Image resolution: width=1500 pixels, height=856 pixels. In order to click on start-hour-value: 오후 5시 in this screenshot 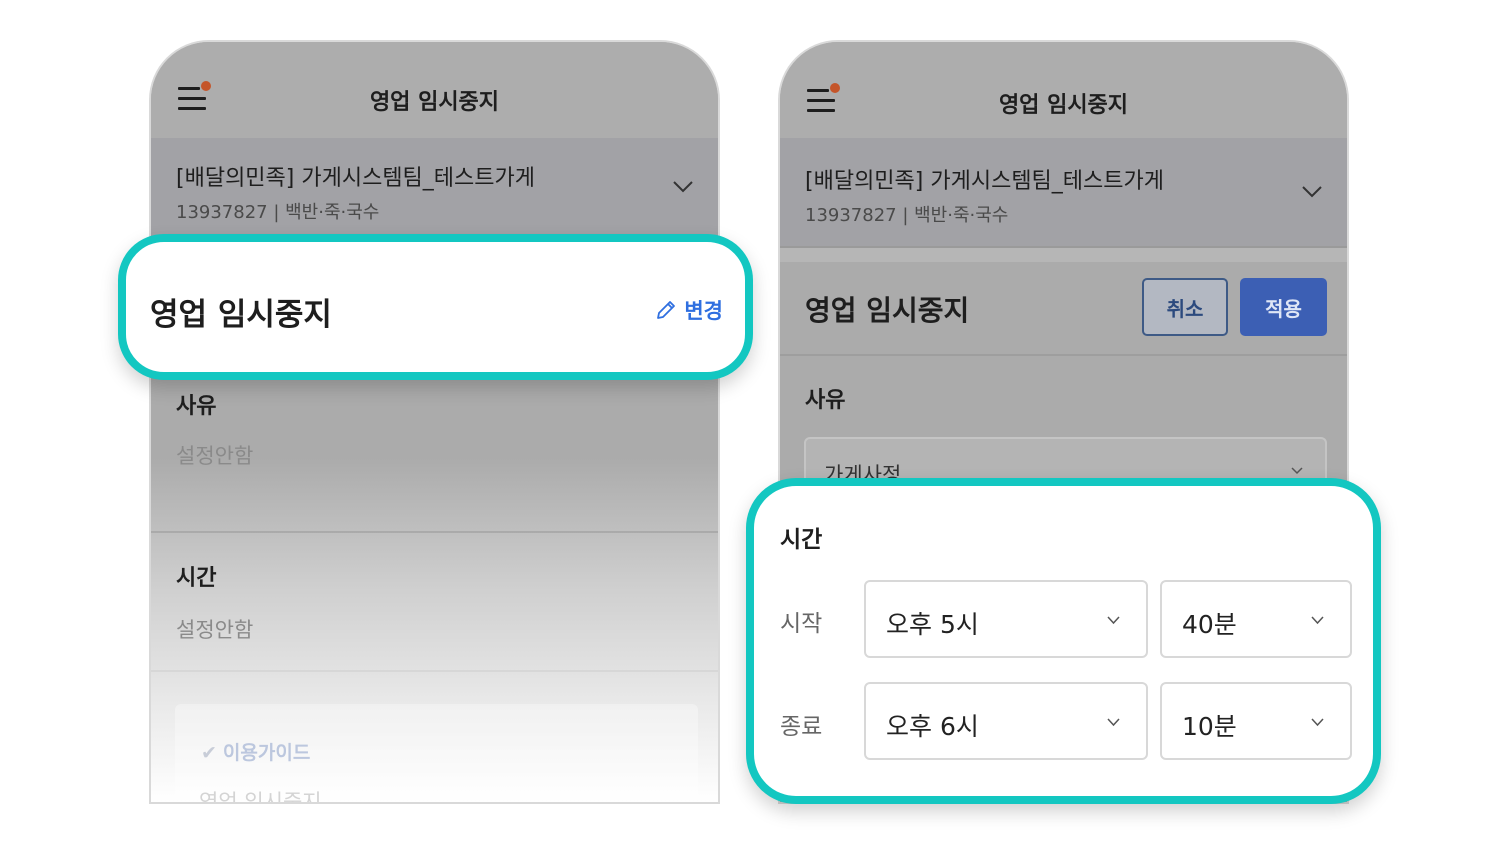, I will do `click(932, 624)`.